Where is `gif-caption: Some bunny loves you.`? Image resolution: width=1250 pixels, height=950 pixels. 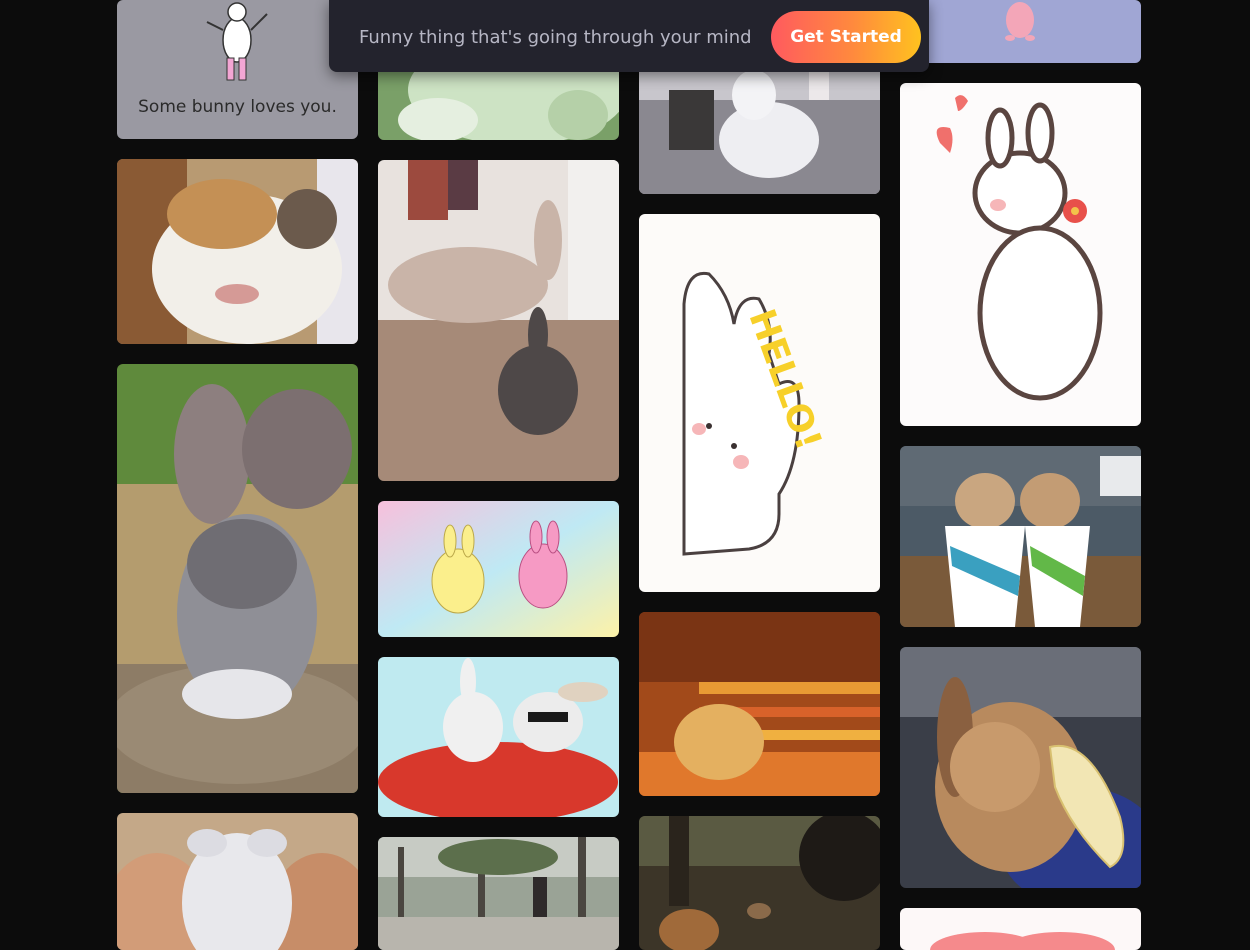 gif-caption: Some bunny loves you. is located at coordinates (237, 107).